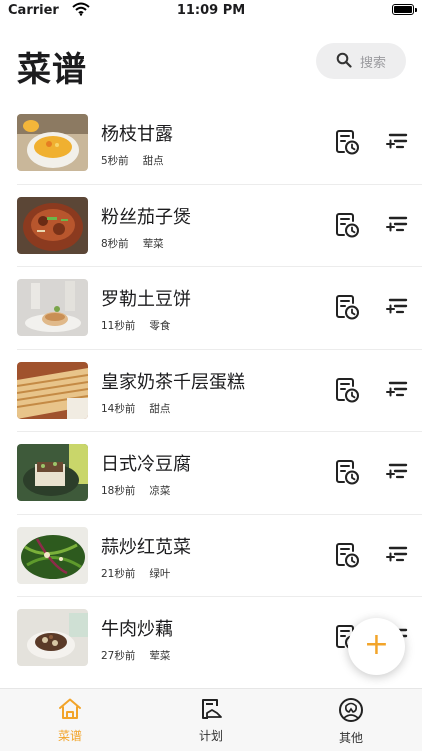  I want to click on status-time: 11:09 PM, so click(211, 10).